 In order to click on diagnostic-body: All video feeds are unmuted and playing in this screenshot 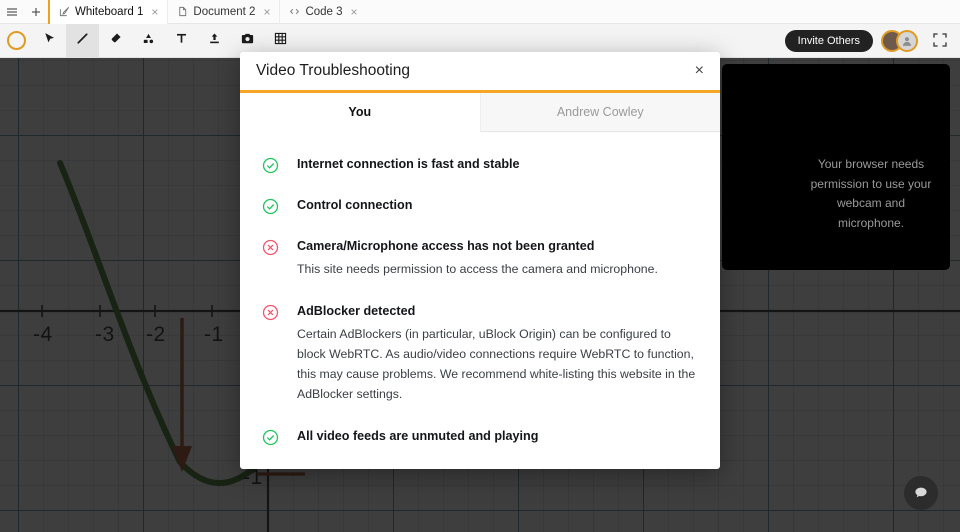, I will do `click(408, 437)`.